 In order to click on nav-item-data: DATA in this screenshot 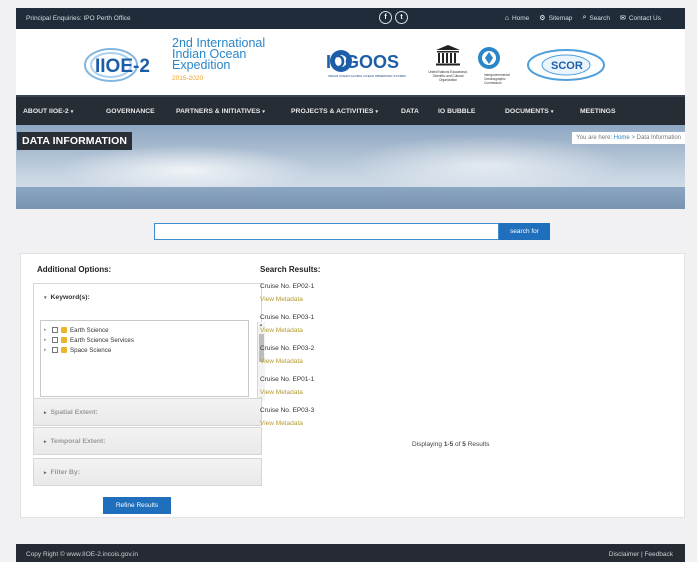, I will do `click(410, 111)`.